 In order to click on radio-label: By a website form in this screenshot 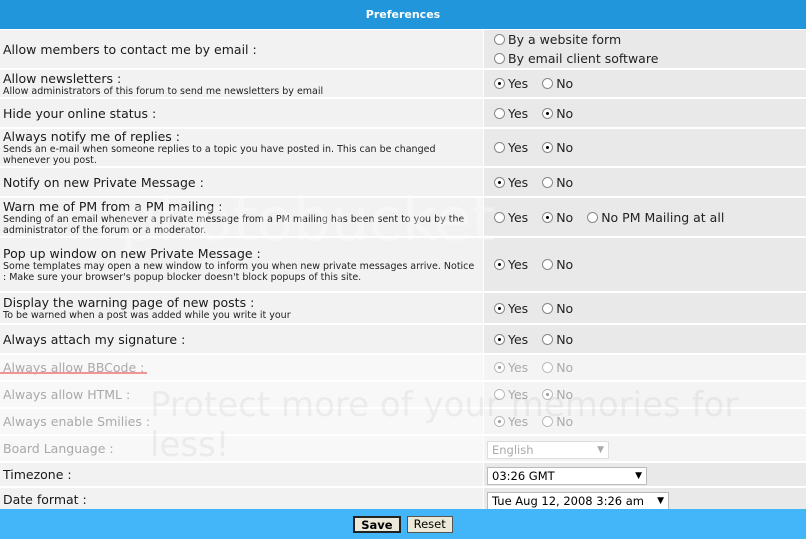, I will do `click(565, 39)`.